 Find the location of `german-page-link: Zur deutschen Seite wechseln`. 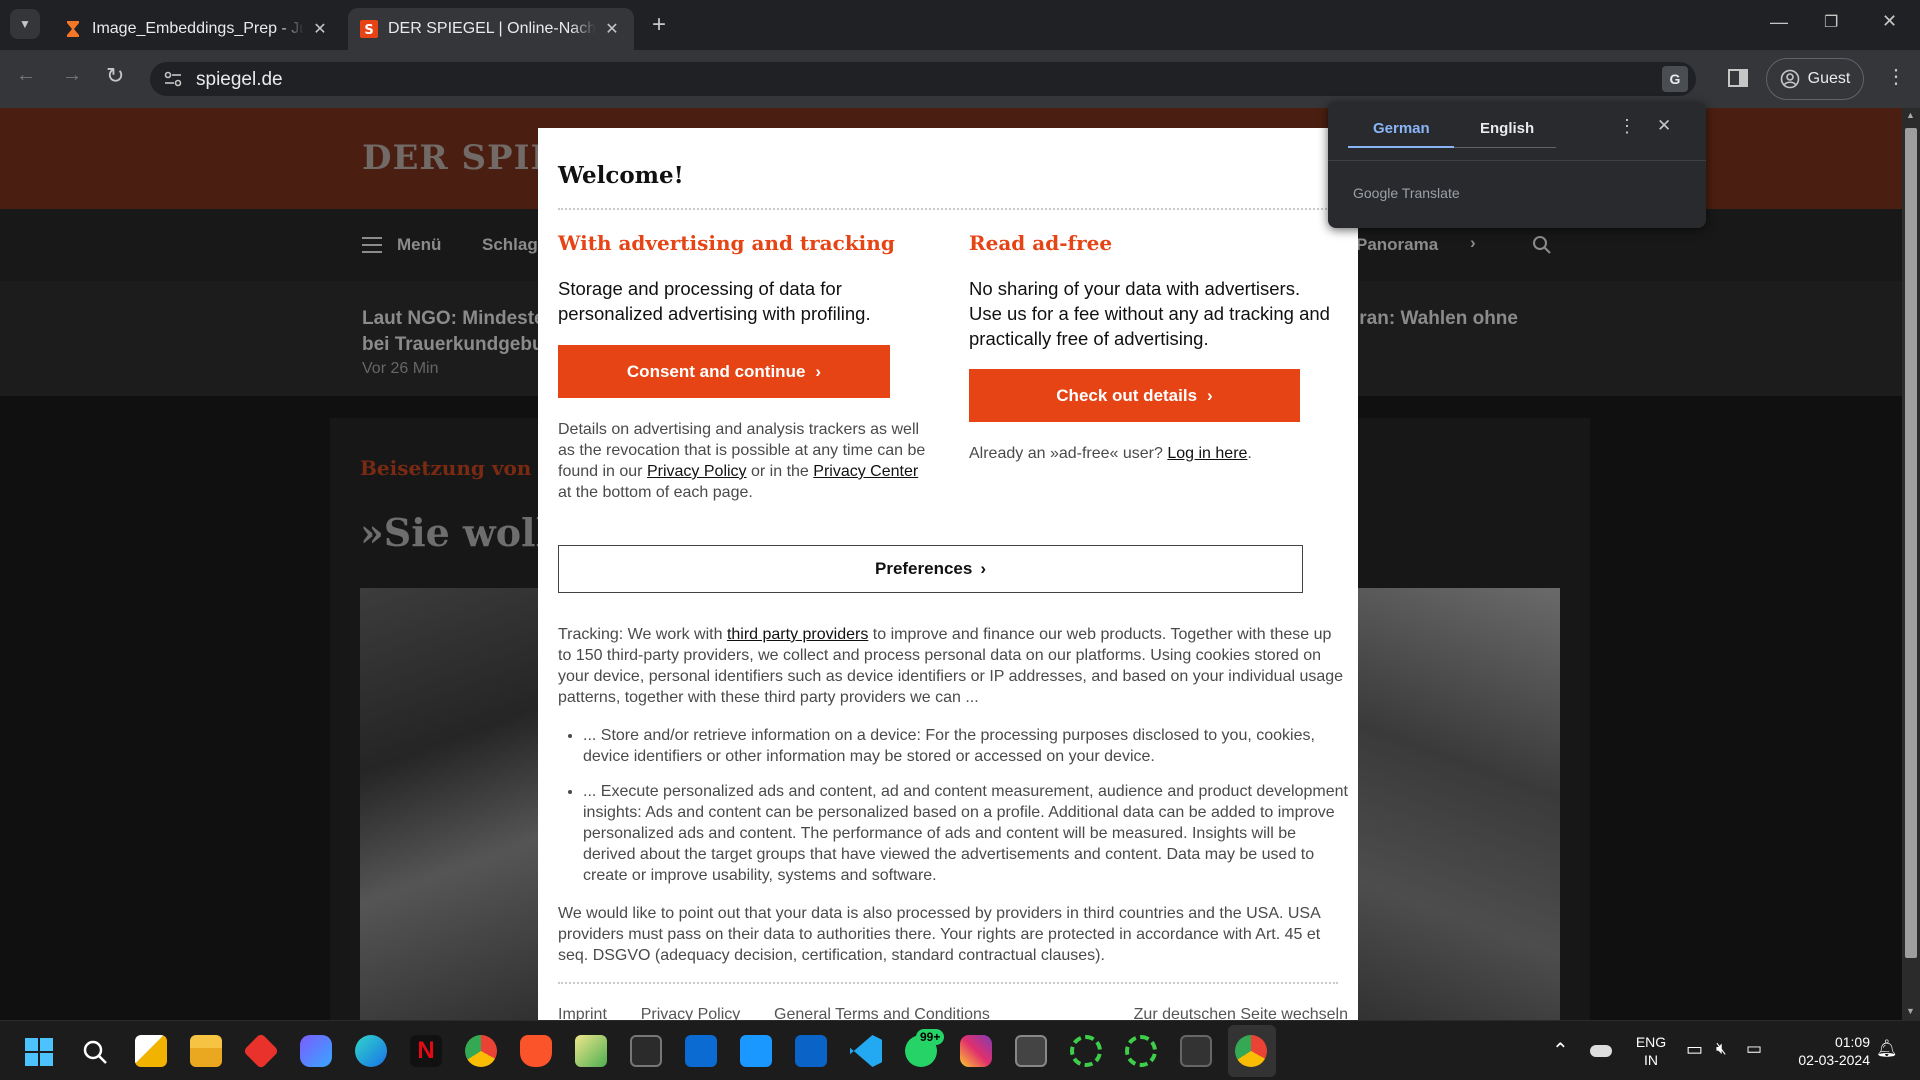

german-page-link: Zur deutschen Seite wechseln is located at coordinates (1241, 1013).